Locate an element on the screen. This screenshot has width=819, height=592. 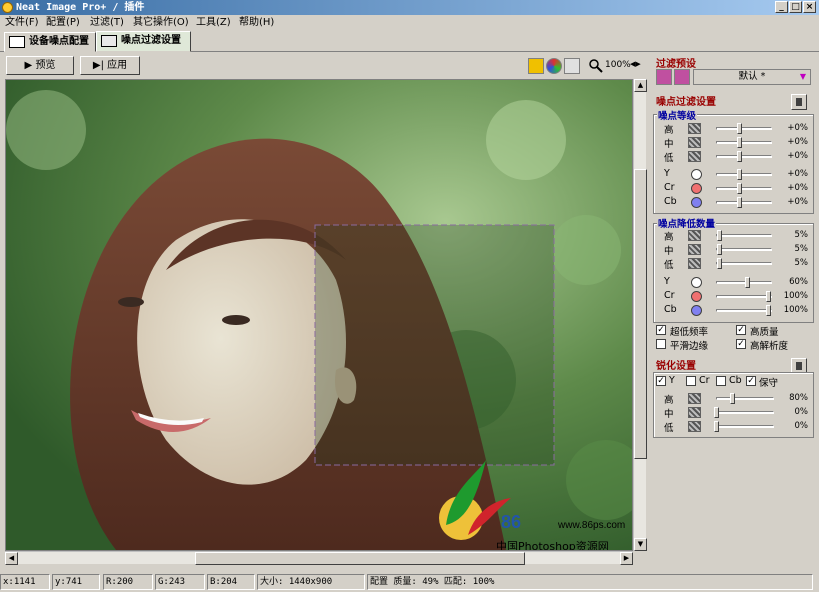
dropdown-arrow-icon: ▼ is located at coordinates (802, 76).